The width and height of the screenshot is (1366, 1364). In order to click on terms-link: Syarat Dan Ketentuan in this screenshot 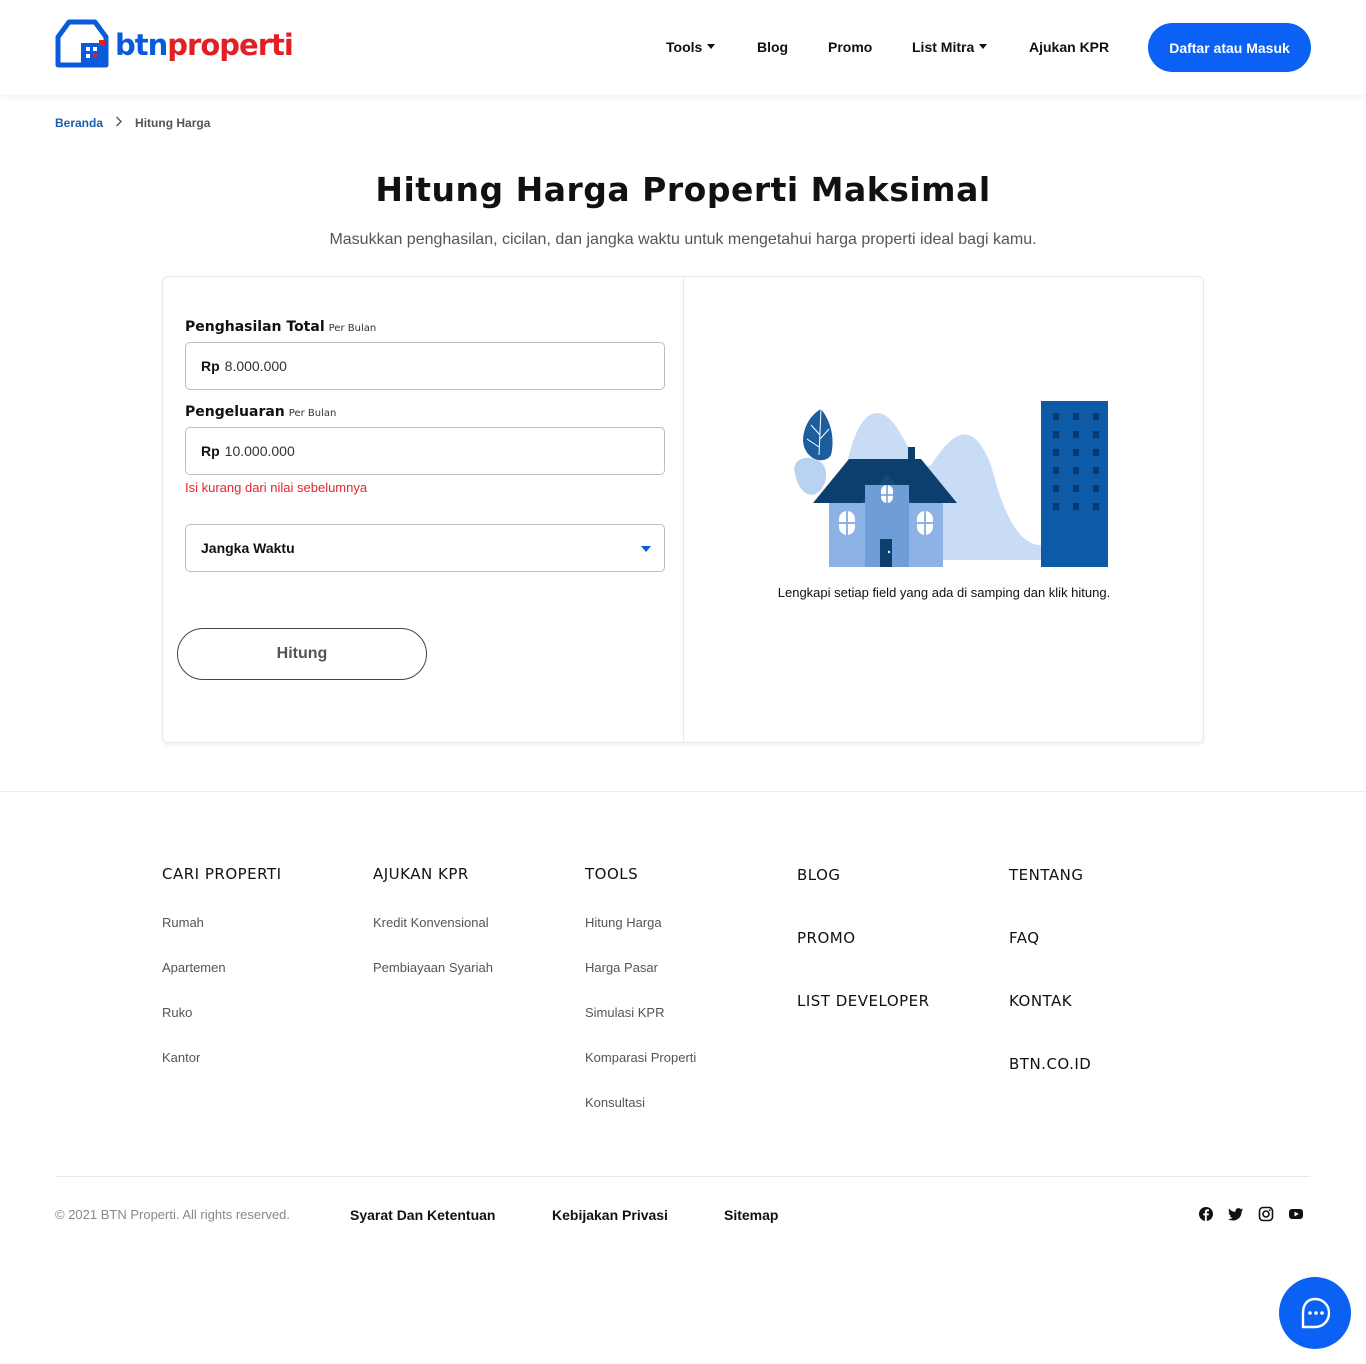, I will do `click(422, 1215)`.